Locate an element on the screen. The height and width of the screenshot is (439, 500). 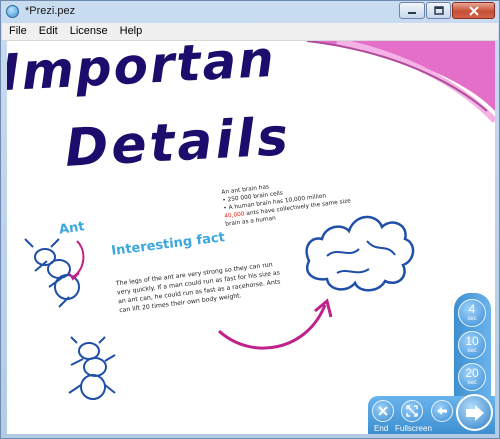
end-button is located at coordinates (383, 411).